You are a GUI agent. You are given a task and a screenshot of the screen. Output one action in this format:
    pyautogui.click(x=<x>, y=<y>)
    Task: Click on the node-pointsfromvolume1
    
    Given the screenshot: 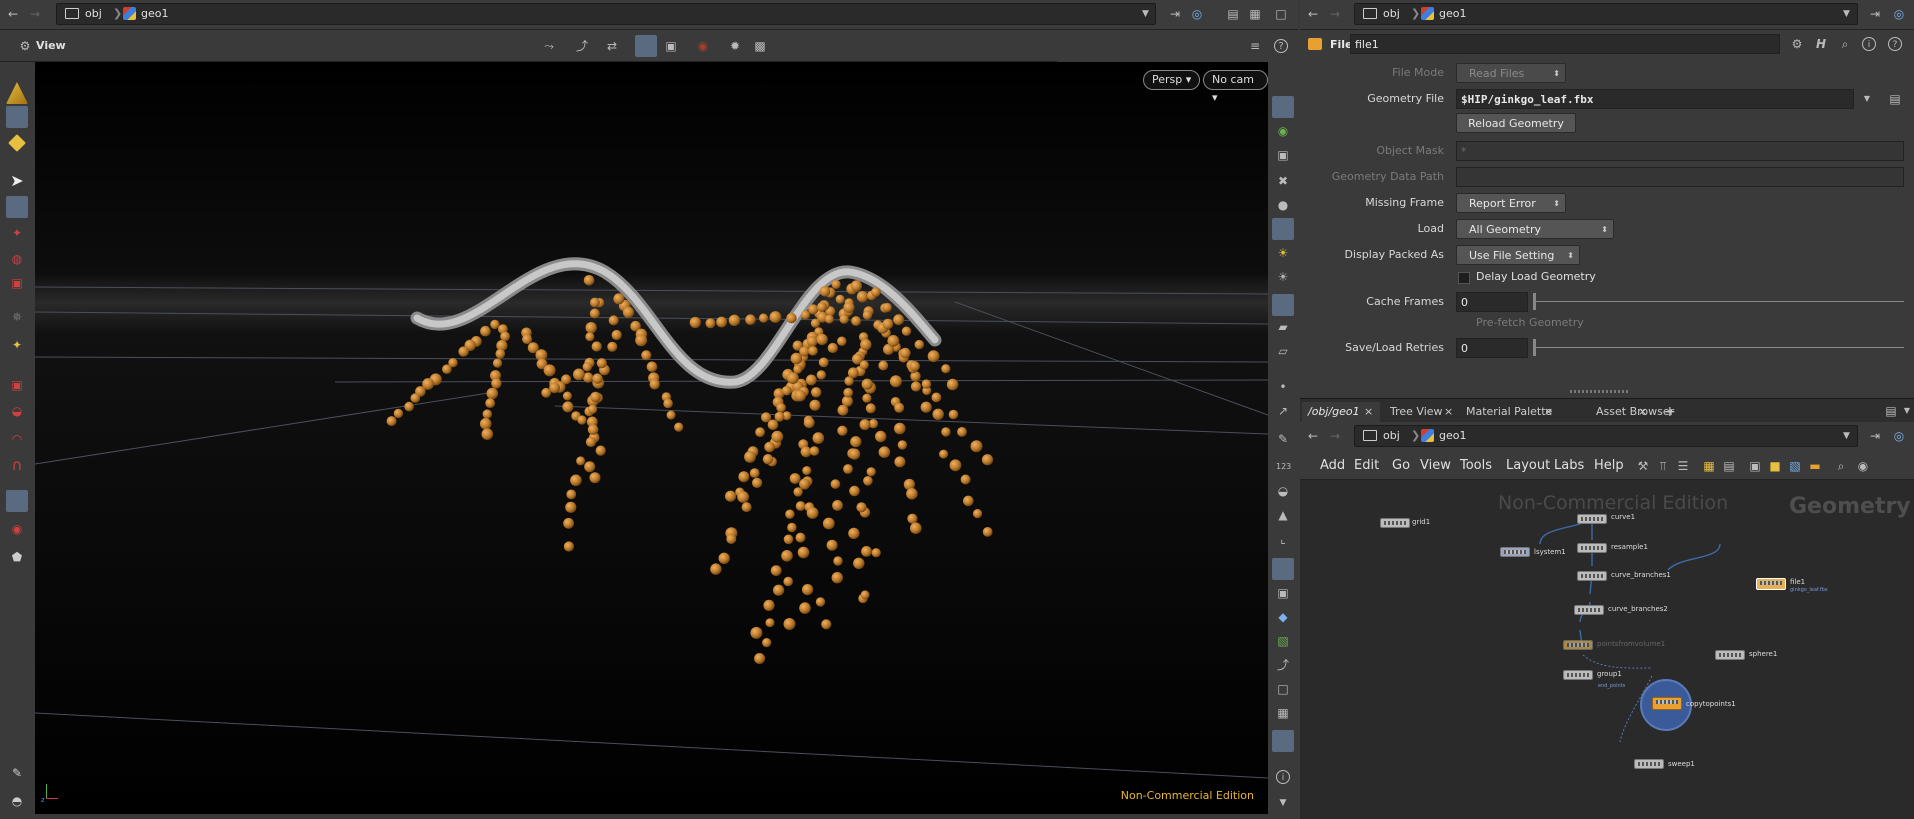 What is the action you would take?
    pyautogui.click(x=1578, y=645)
    